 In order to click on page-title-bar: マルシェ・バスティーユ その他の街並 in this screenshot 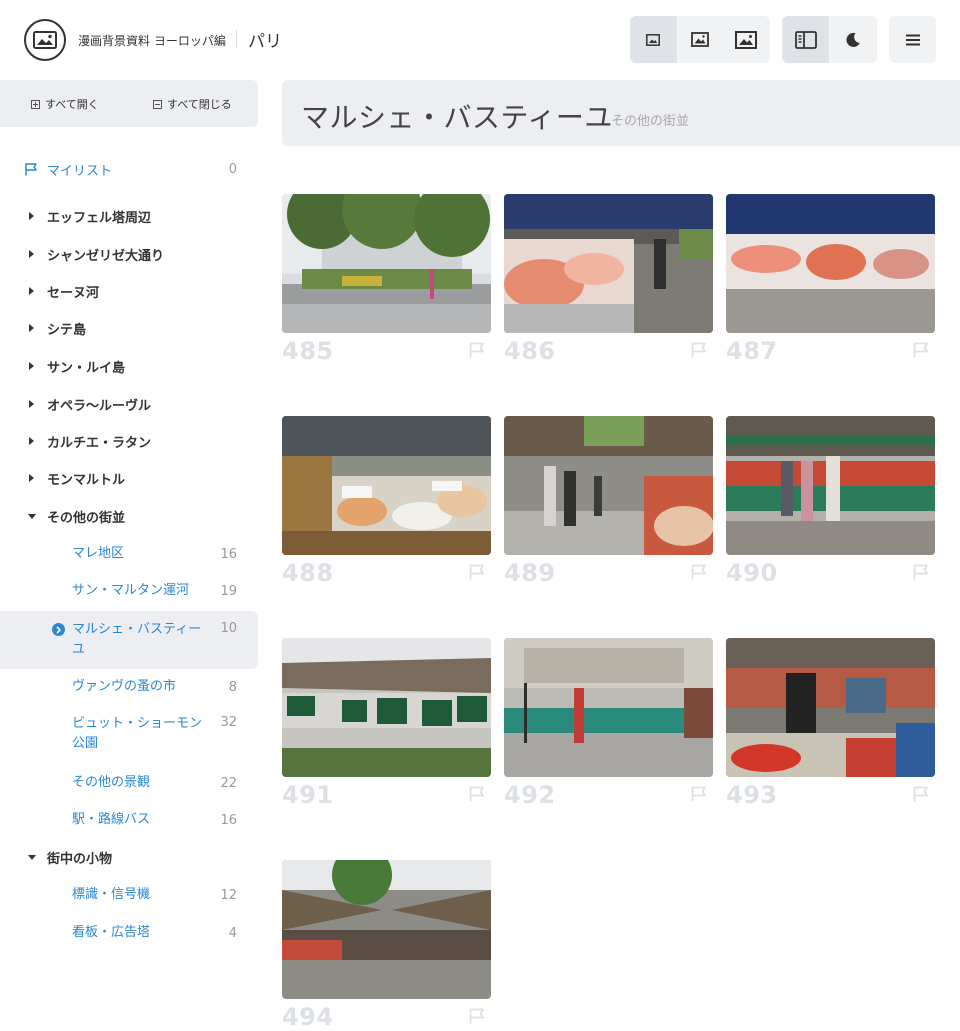, I will do `click(621, 113)`.